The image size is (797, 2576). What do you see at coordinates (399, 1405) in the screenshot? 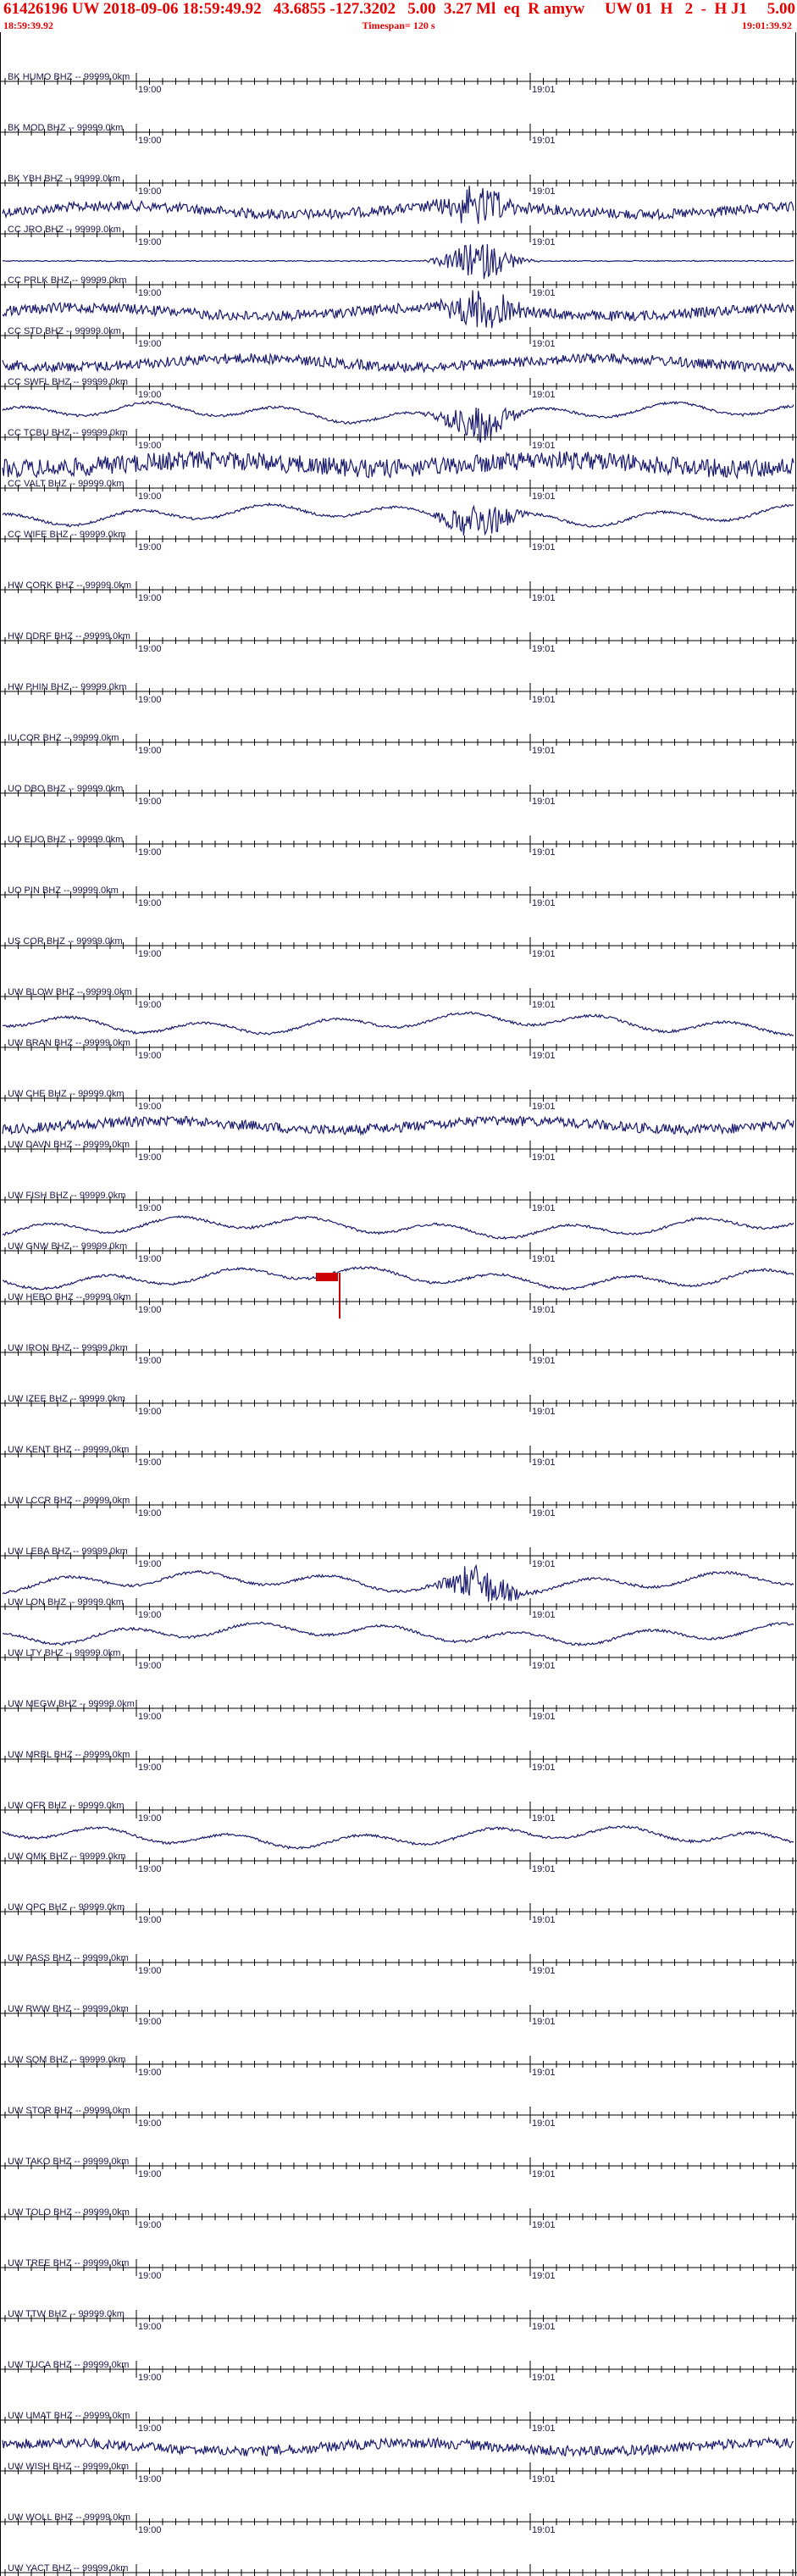
I see `trace-row: 19:00 19:01 UW IZEE BHZ -- 99999.0km` at bounding box center [399, 1405].